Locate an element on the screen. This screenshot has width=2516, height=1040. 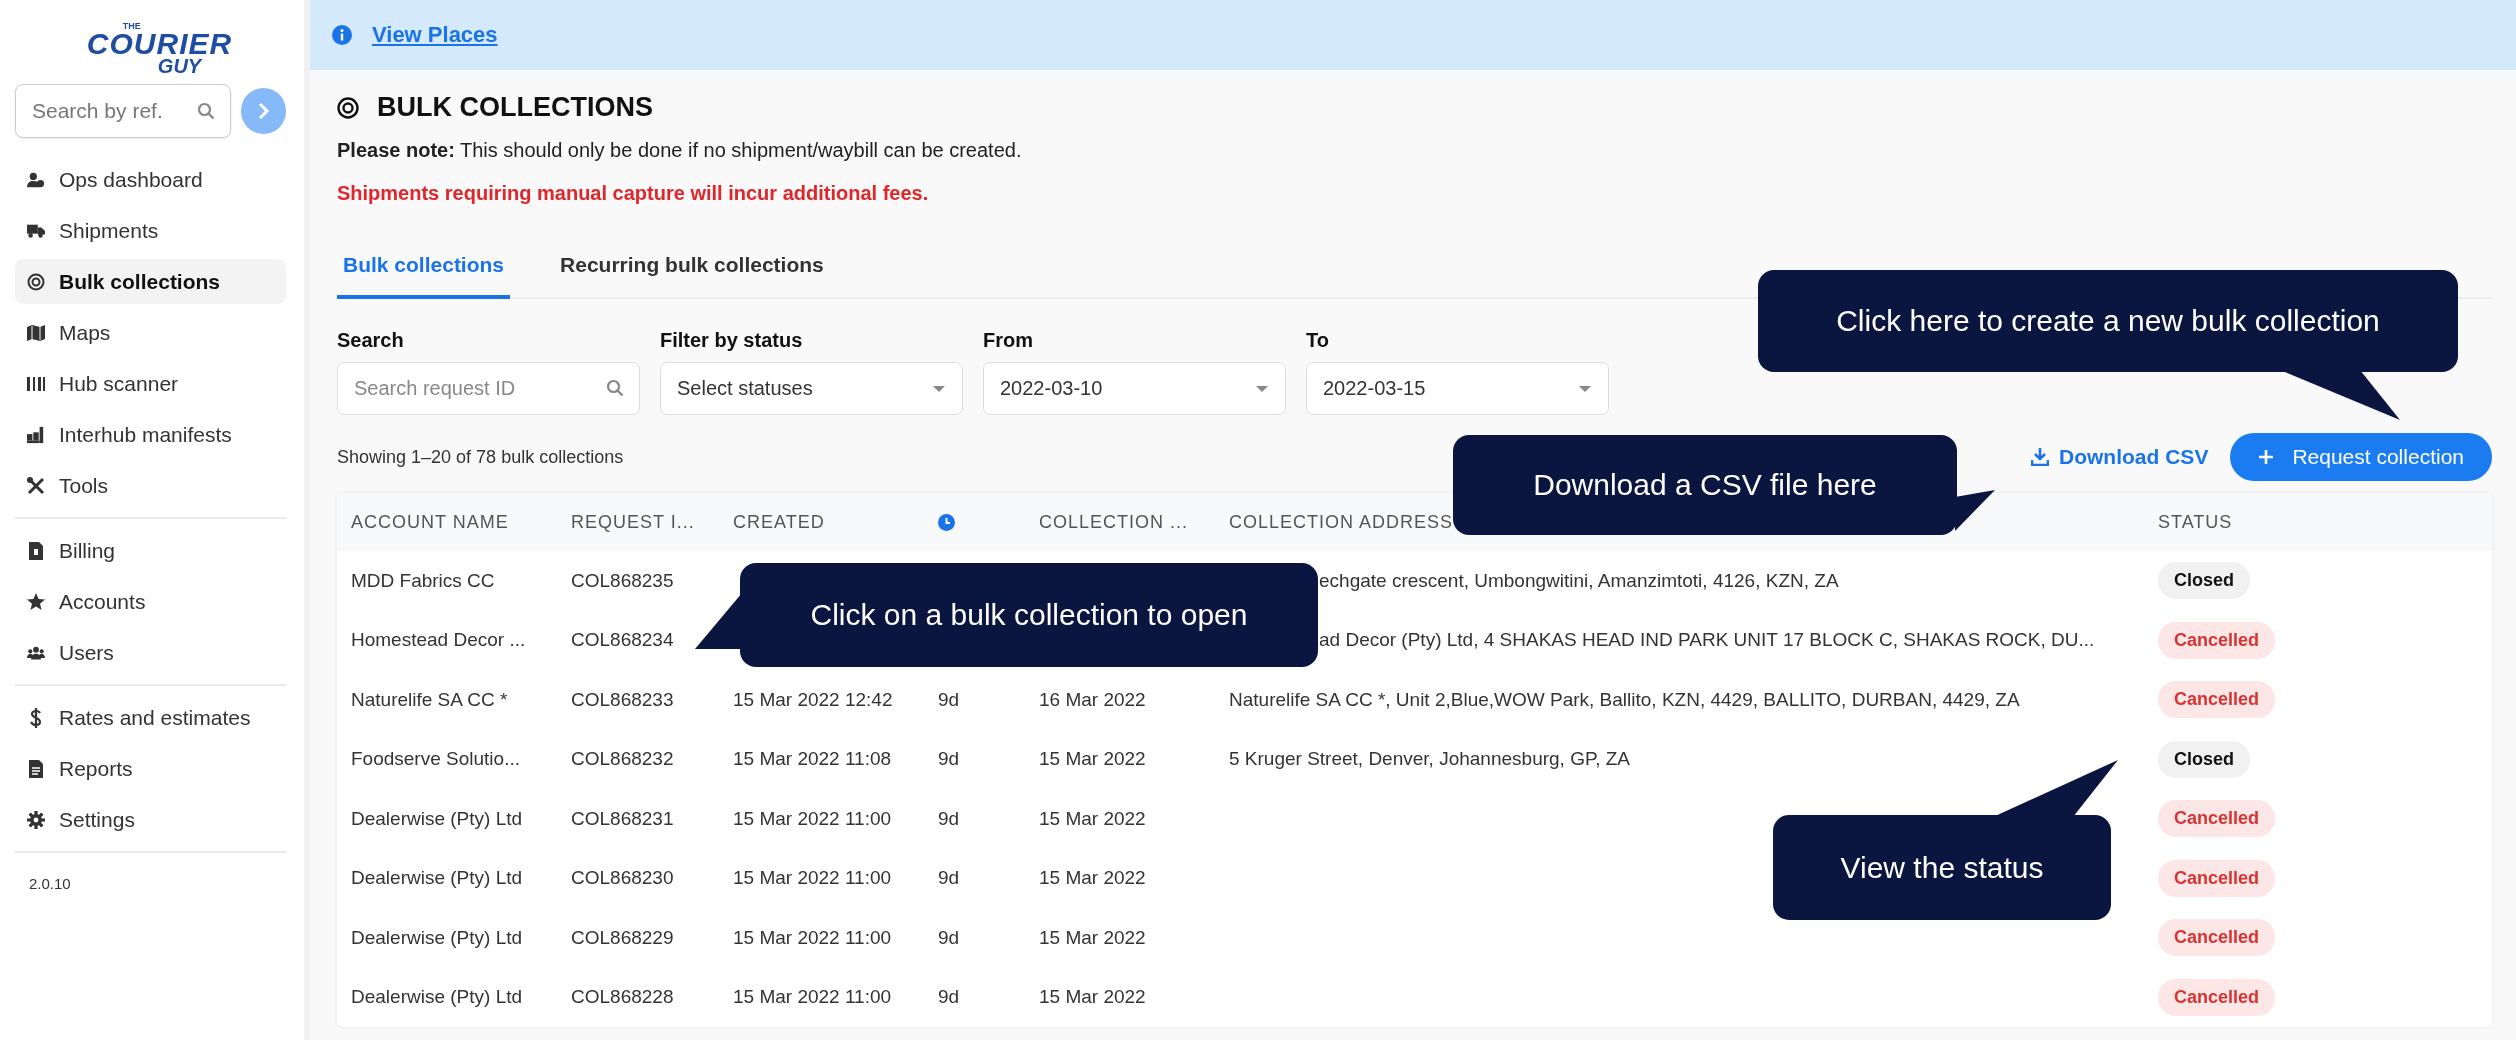
column-header: ACCOUNT NAME is located at coordinates (430, 522).